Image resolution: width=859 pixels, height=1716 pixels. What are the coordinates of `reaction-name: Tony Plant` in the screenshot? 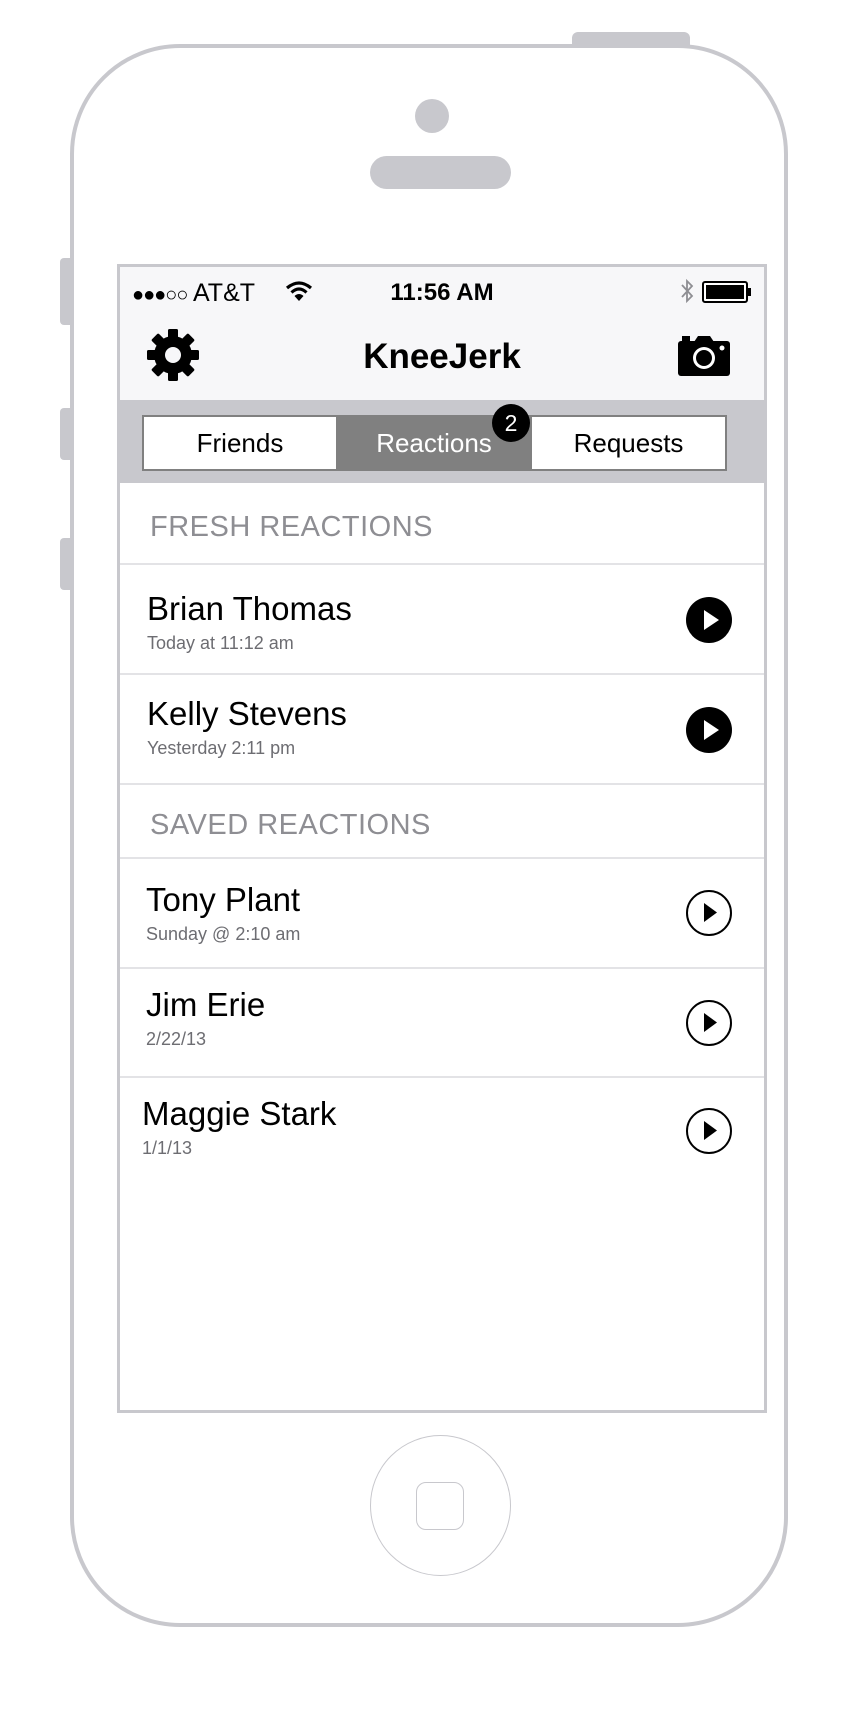 It's located at (223, 899).